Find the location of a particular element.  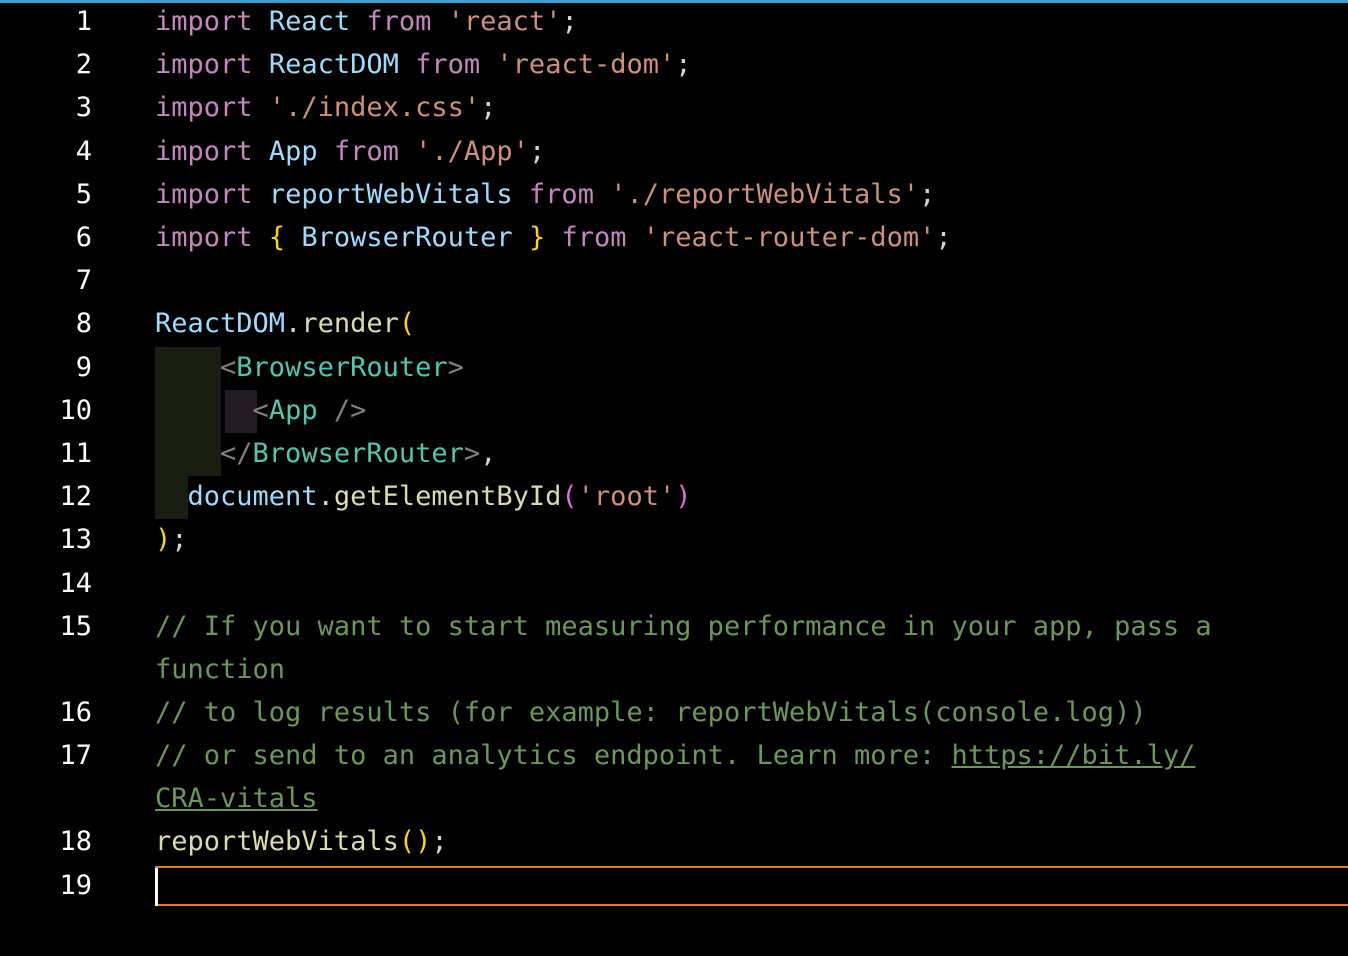

line-number: 15 is located at coordinates (75, 626).